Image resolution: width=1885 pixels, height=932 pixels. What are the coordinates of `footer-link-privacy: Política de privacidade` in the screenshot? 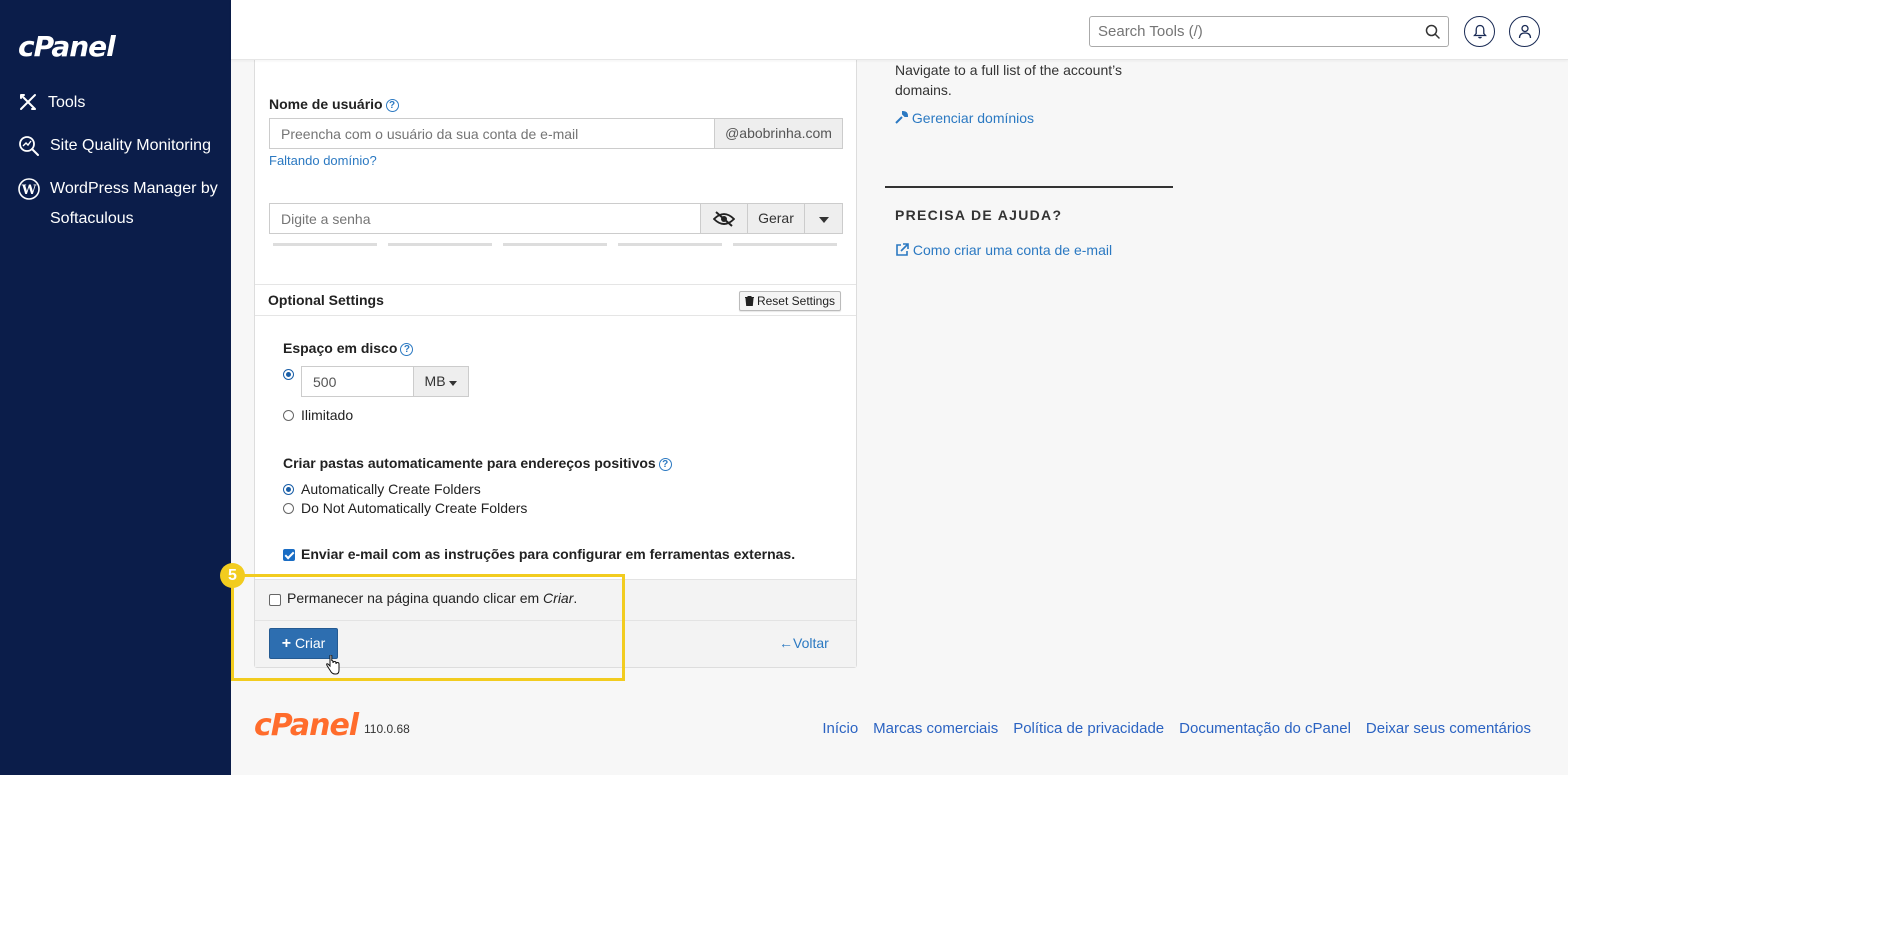 It's located at (1088, 728).